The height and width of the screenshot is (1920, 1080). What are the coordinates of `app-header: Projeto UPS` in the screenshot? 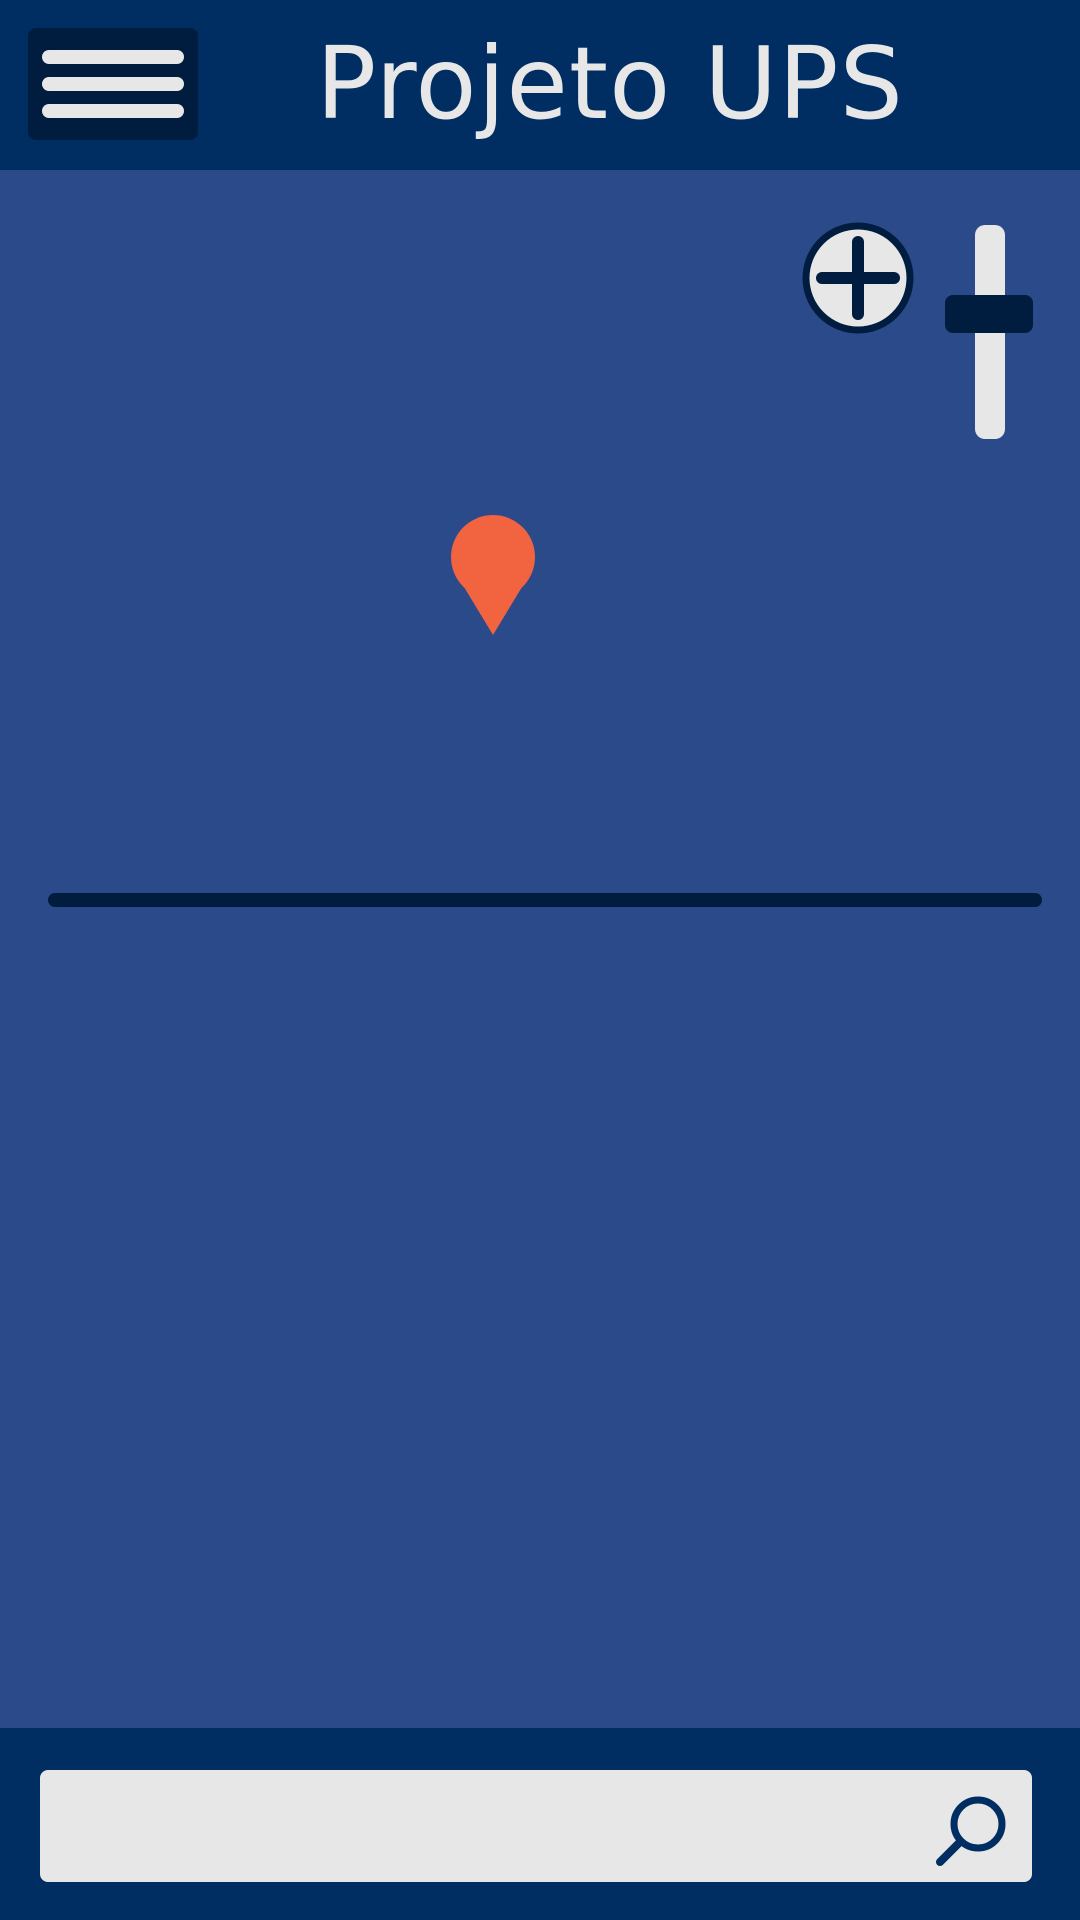 It's located at (540, 85).